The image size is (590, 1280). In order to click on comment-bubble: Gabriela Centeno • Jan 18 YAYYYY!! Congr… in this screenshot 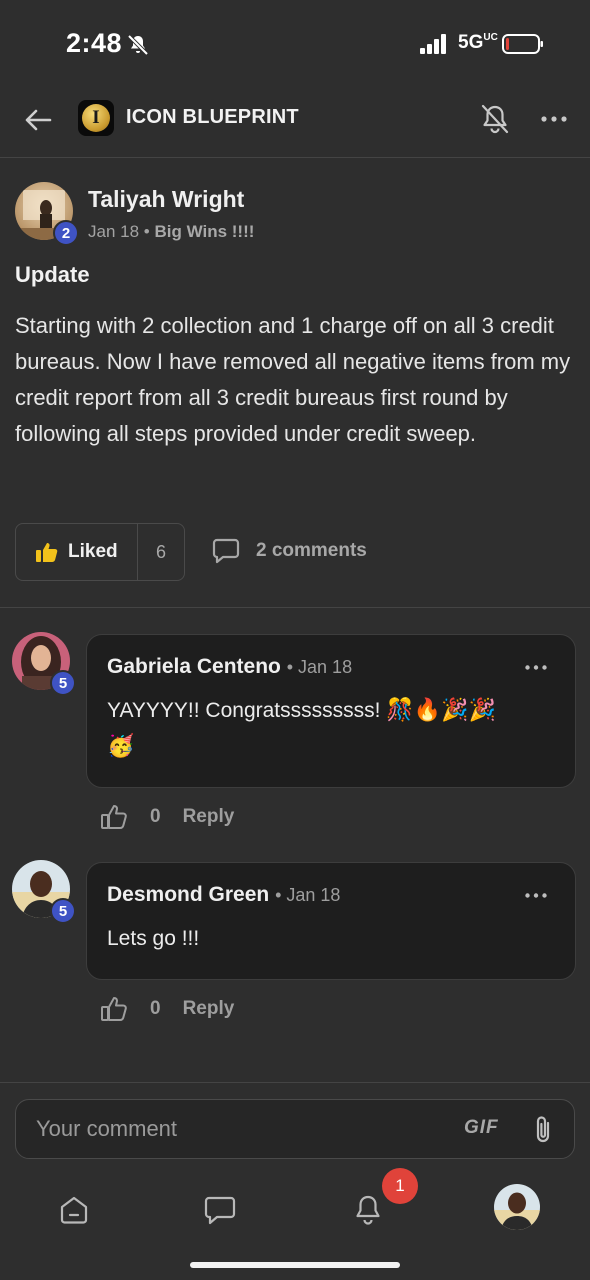, I will do `click(331, 711)`.